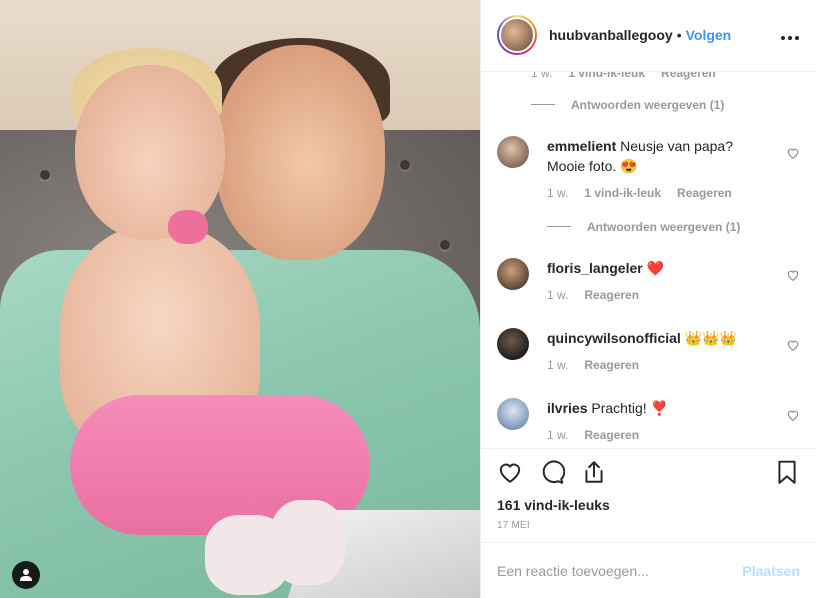 The width and height of the screenshot is (816, 598). What do you see at coordinates (594, 472) in the screenshot?
I see `share-icon` at bounding box center [594, 472].